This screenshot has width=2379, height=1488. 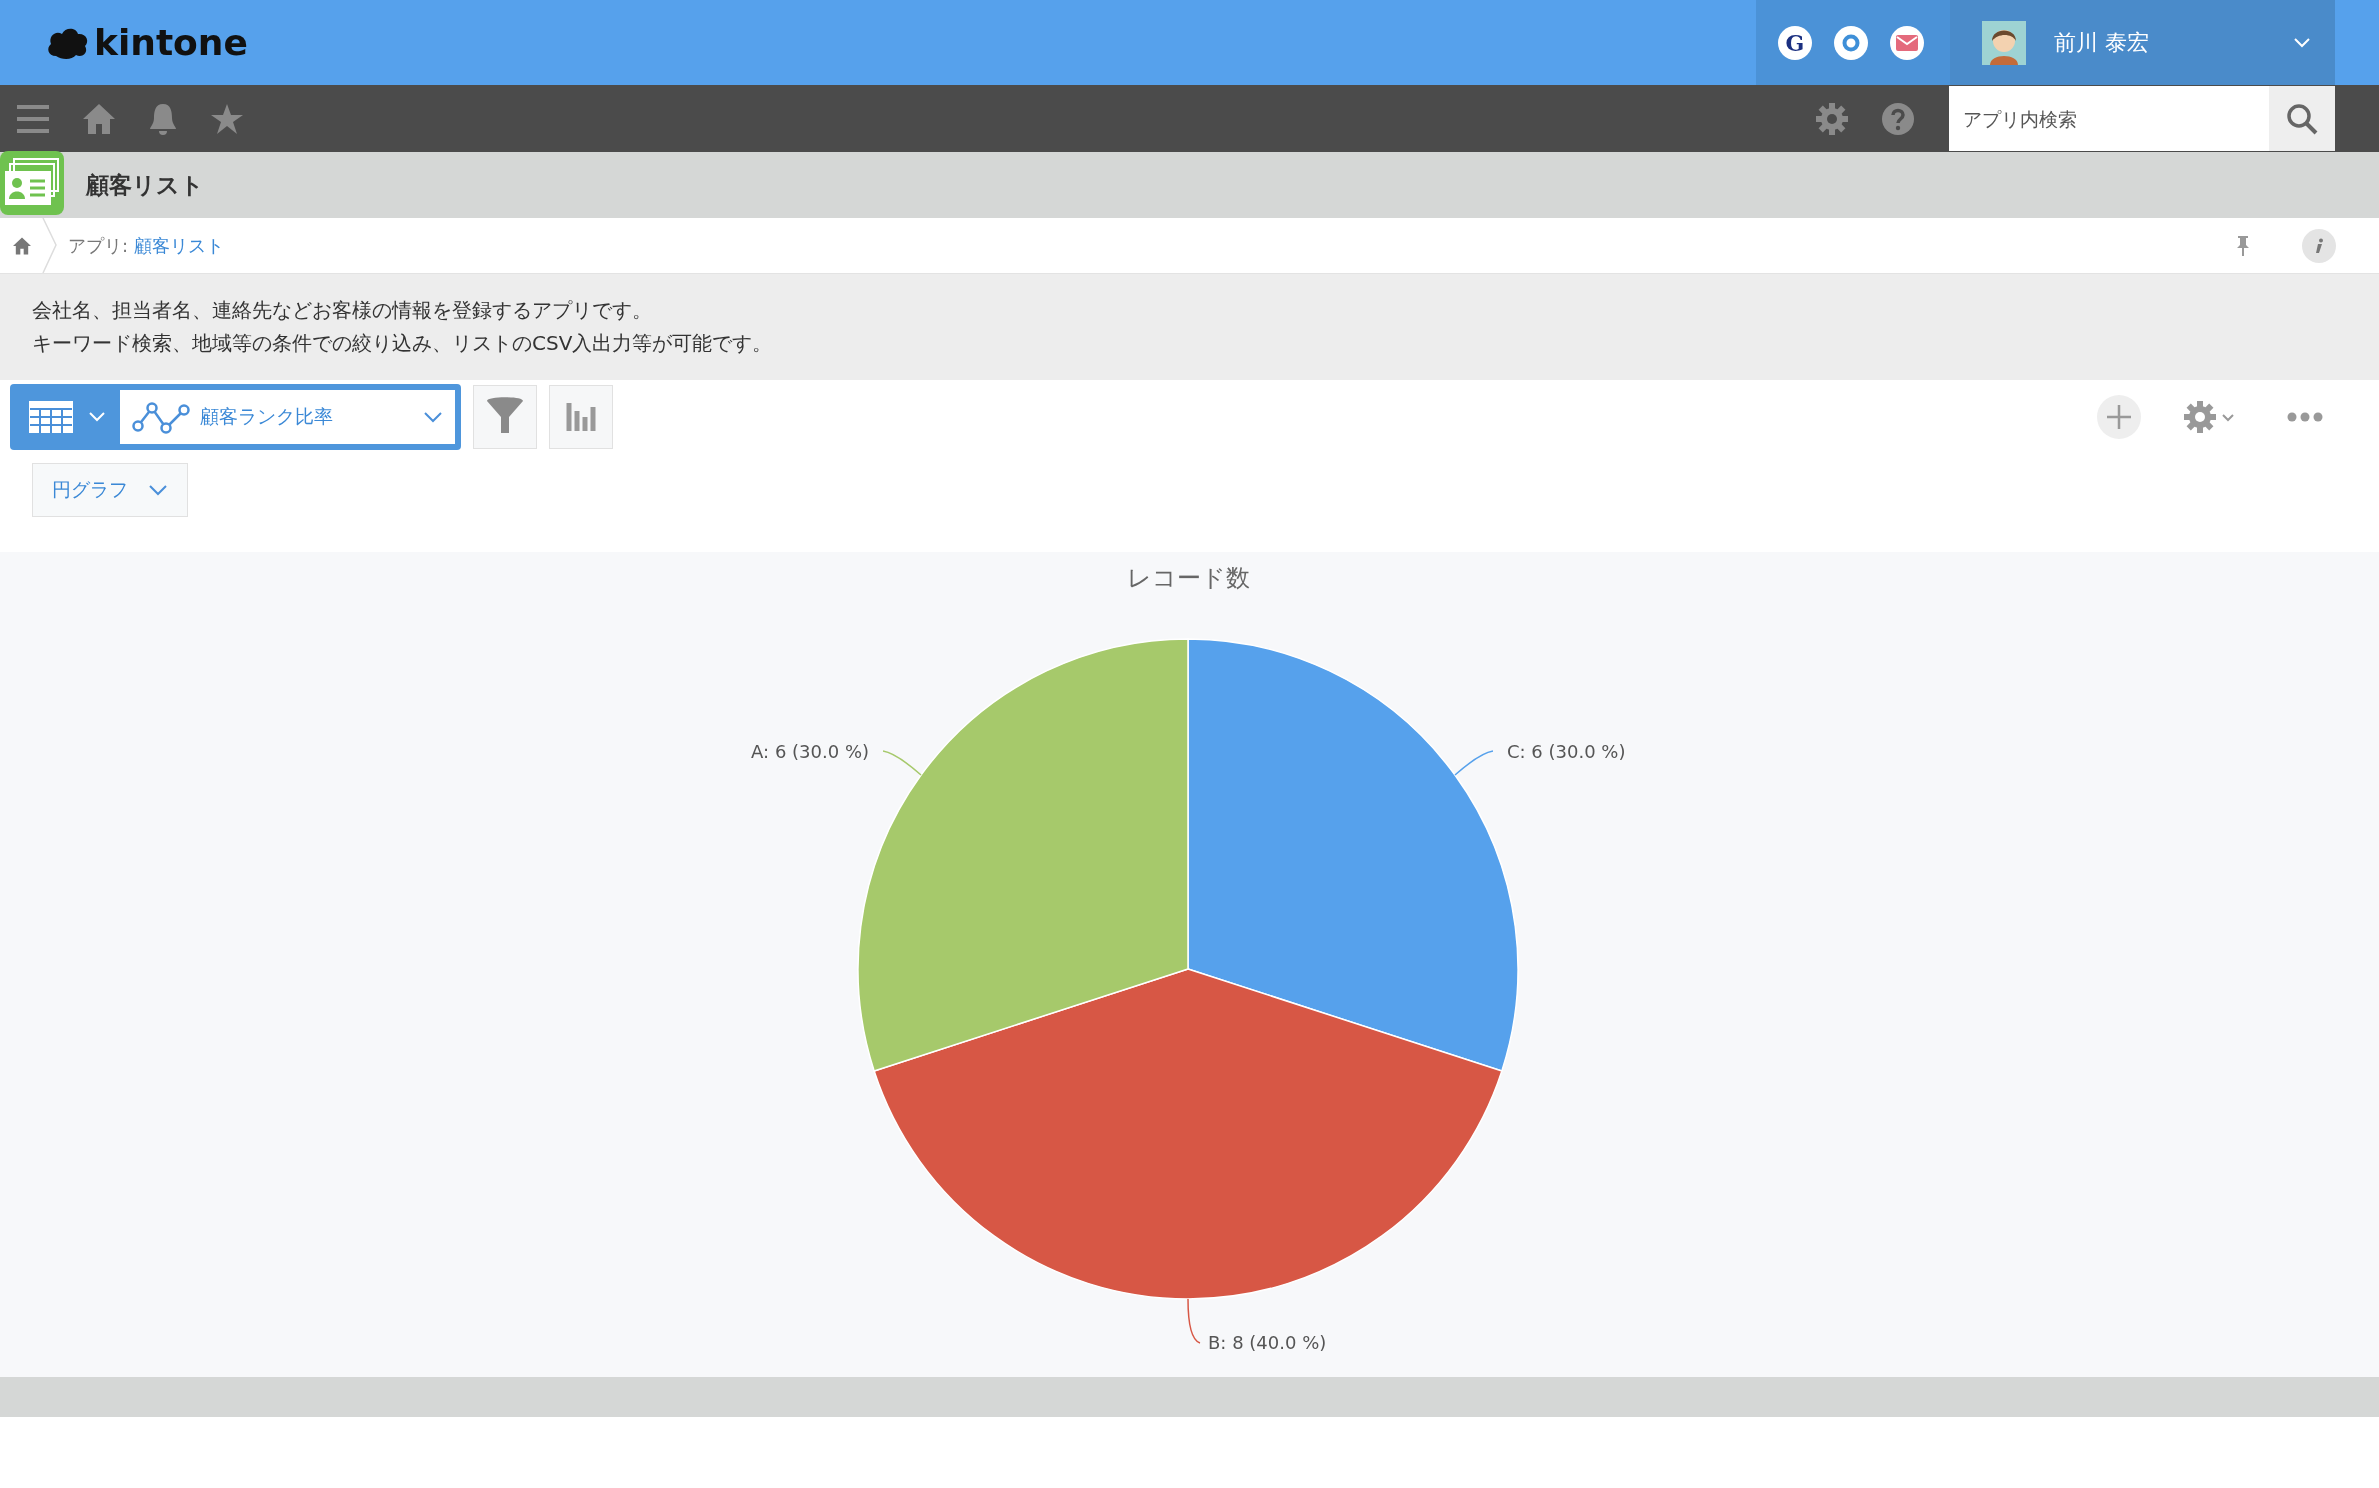 What do you see at coordinates (342, 310) in the screenshot?
I see `description-text: 会社名、担当者名、連絡先などお客様の情報を登録するアプリです。` at bounding box center [342, 310].